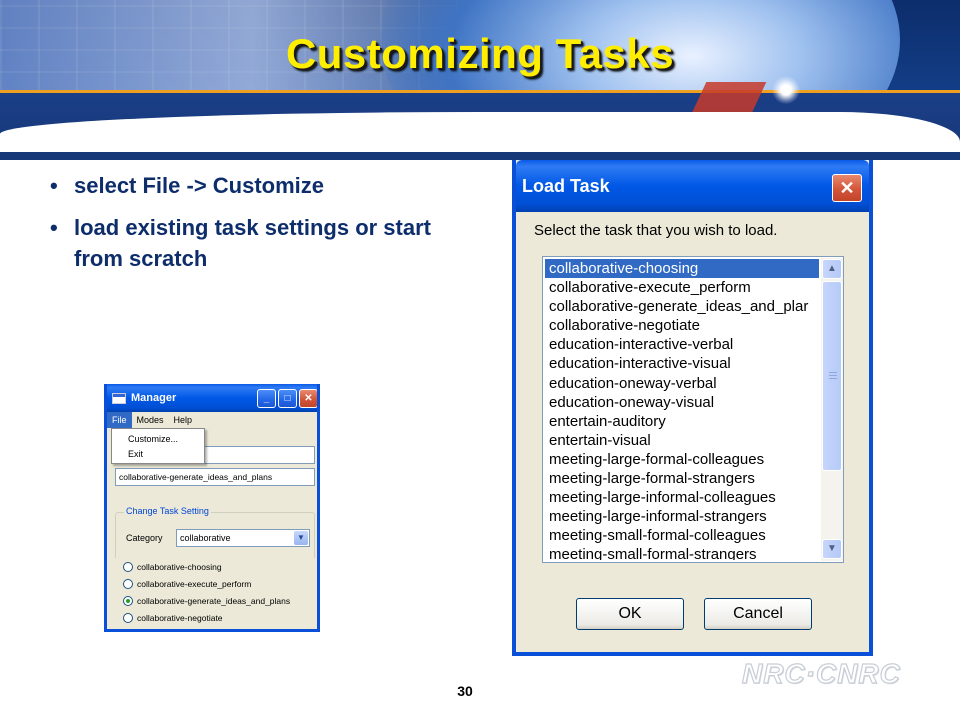 Image resolution: width=960 pixels, height=720 pixels. What do you see at coordinates (692, 186) in the screenshot?
I see `dialog-title-bar: Load Task` at bounding box center [692, 186].